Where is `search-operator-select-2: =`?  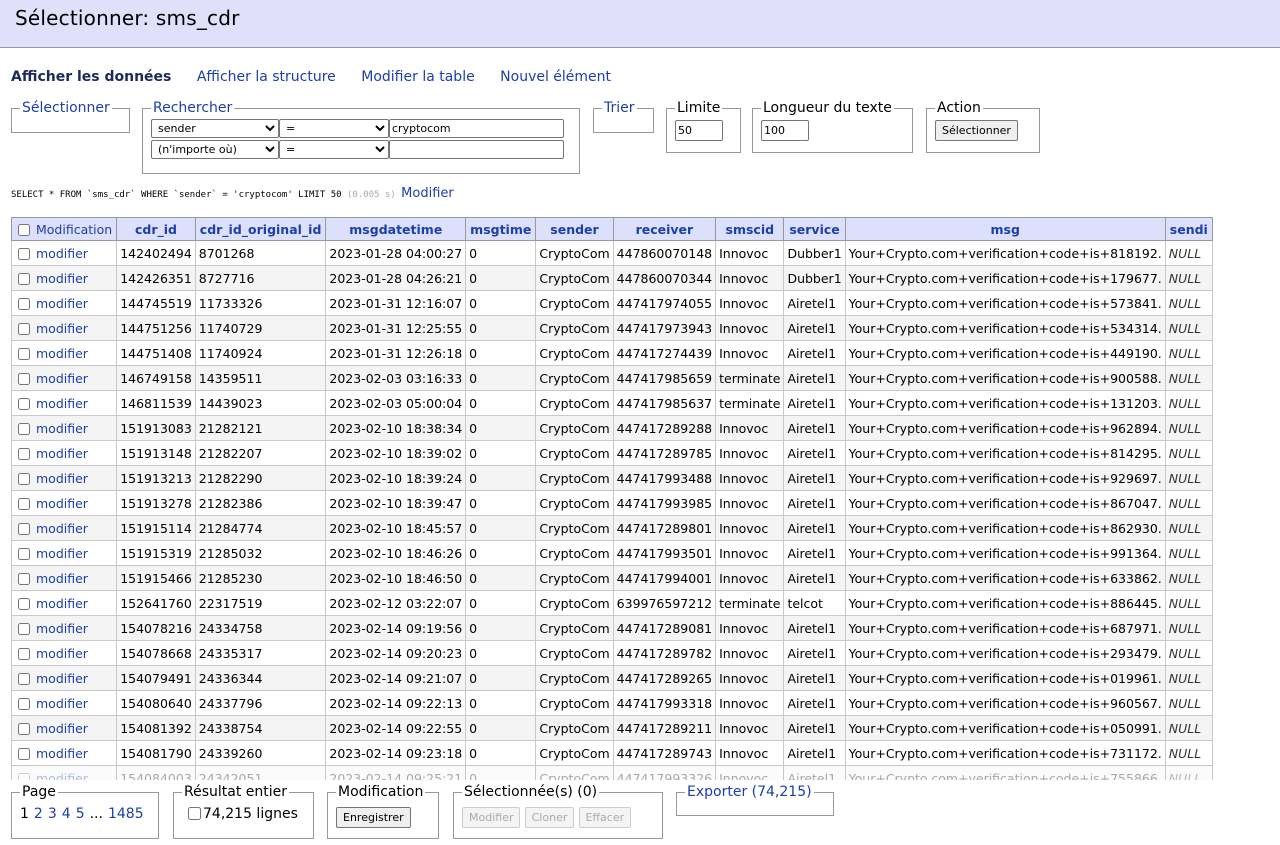
search-operator-select-2: = is located at coordinates (334, 149).